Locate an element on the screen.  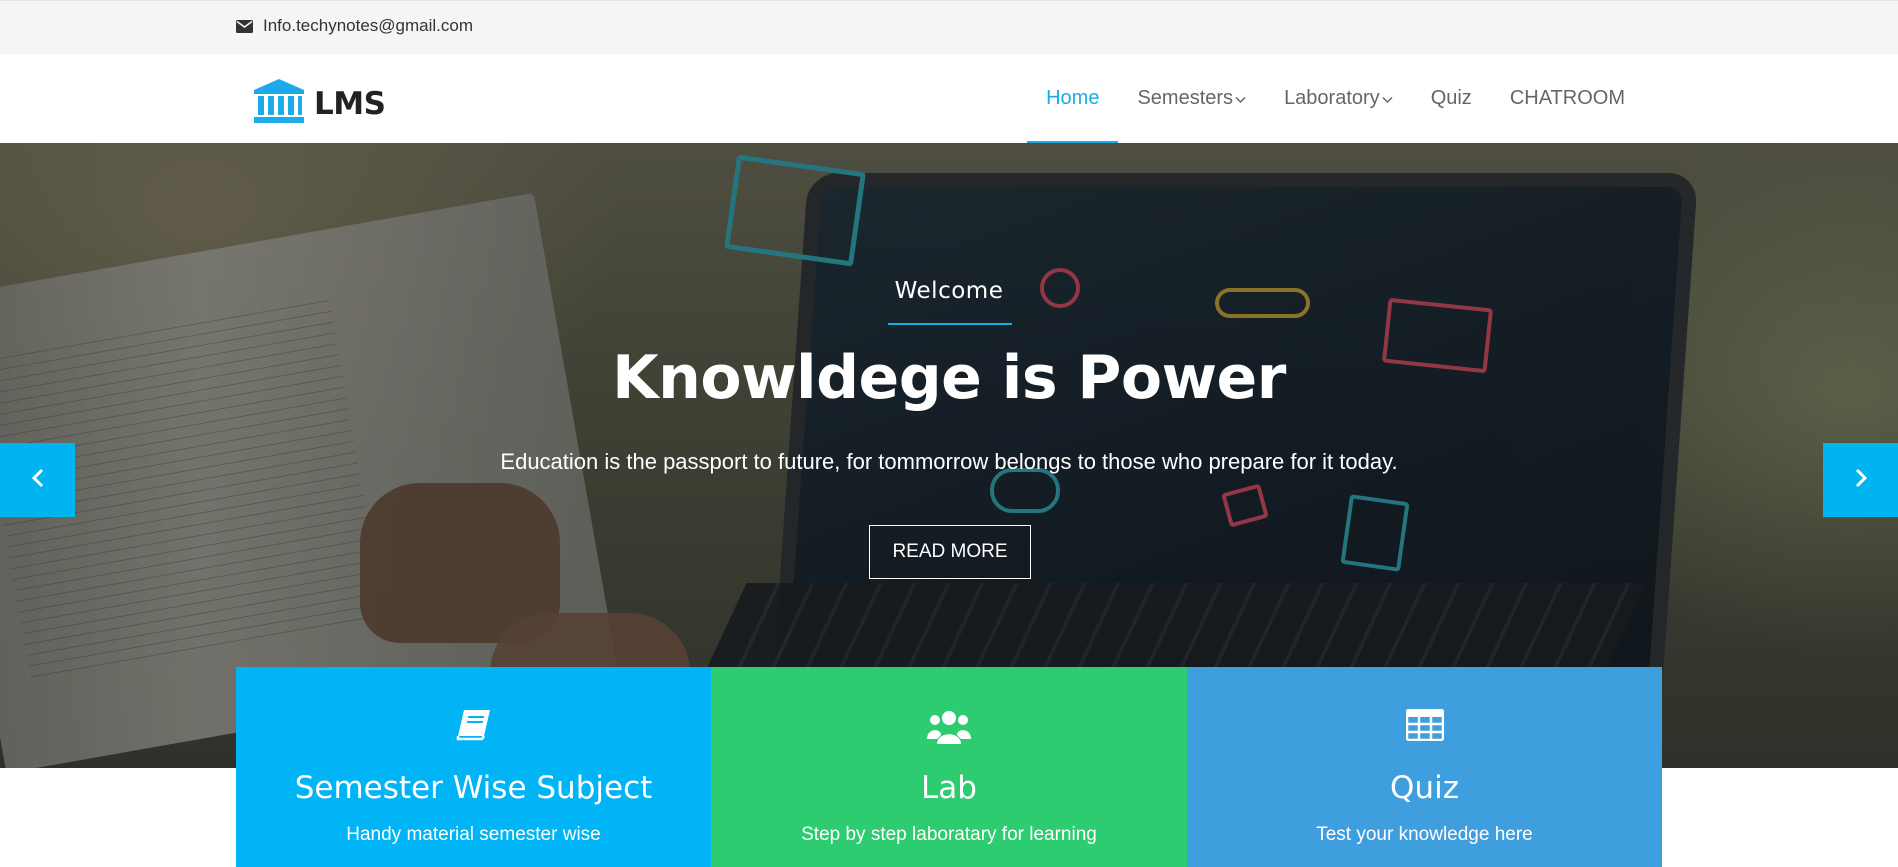
nav-laboratory: Laboratory is located at coordinates (1338, 98).